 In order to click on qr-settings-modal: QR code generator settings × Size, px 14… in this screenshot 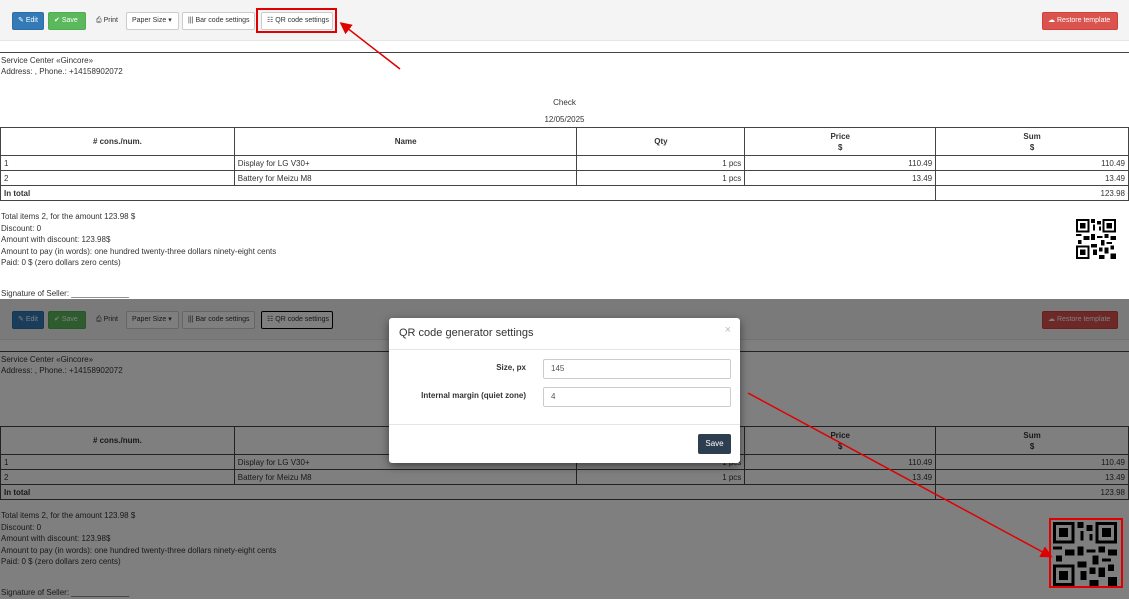, I will do `click(564, 390)`.